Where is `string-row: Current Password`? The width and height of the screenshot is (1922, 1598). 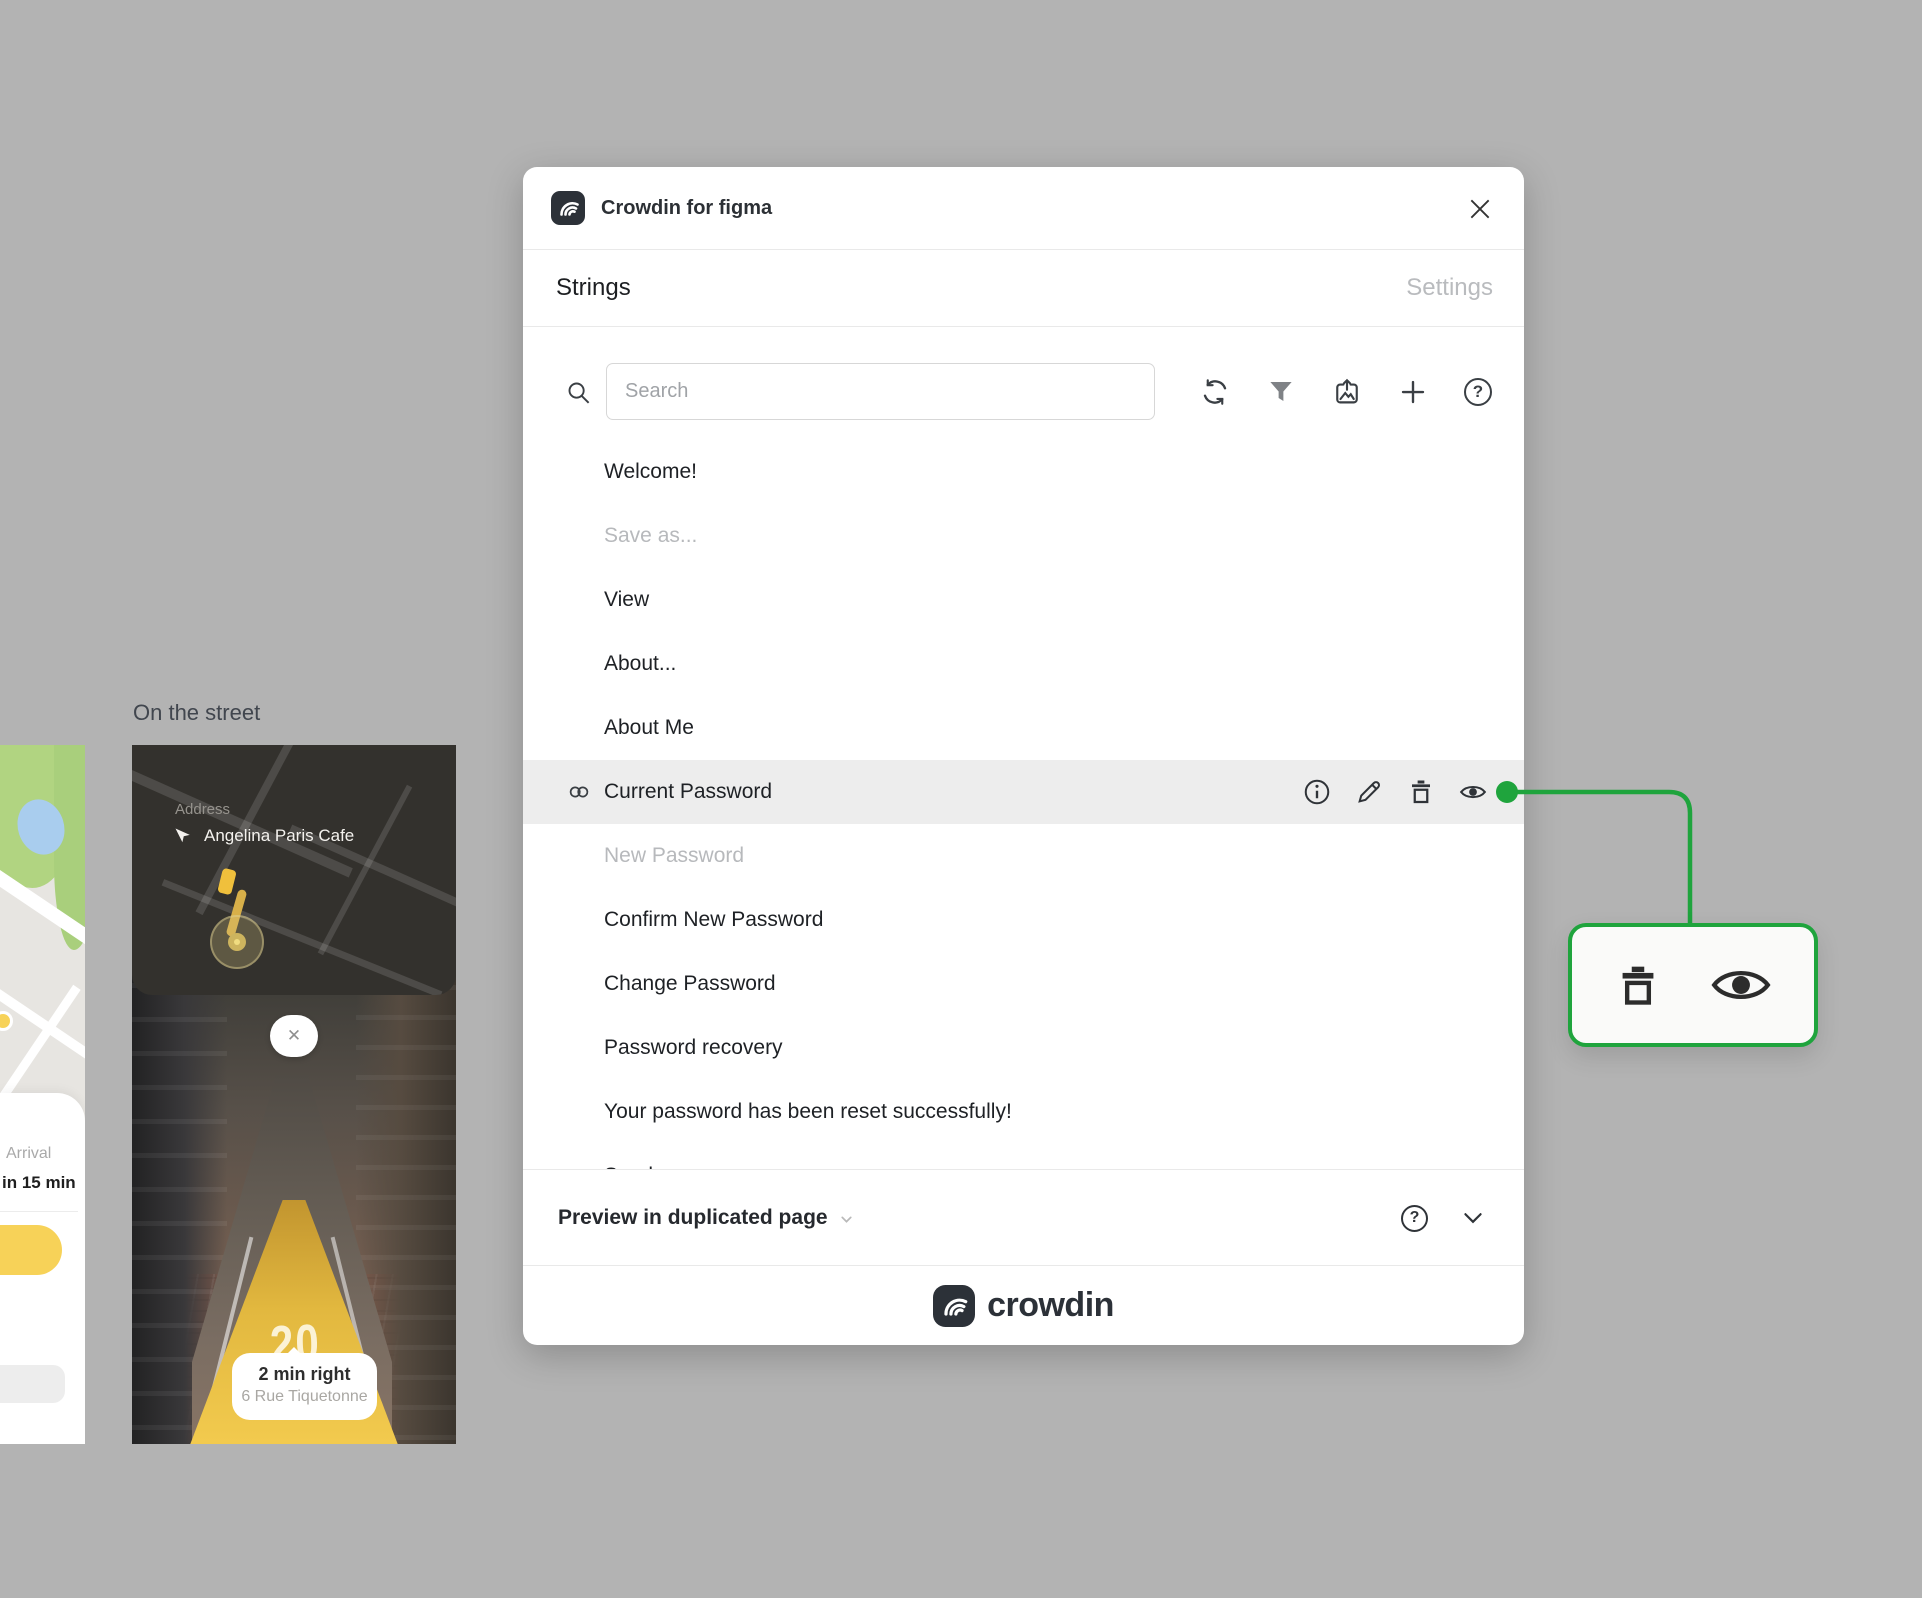 string-row: Current Password is located at coordinates (1023, 792).